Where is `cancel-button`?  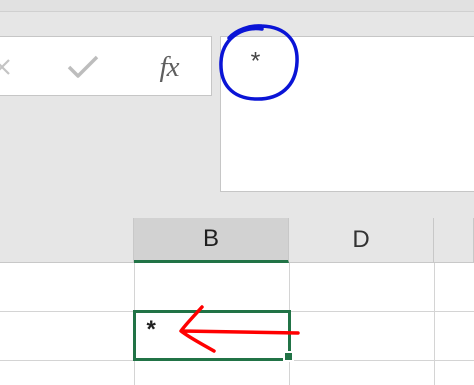 cancel-button is located at coordinates (8, 67).